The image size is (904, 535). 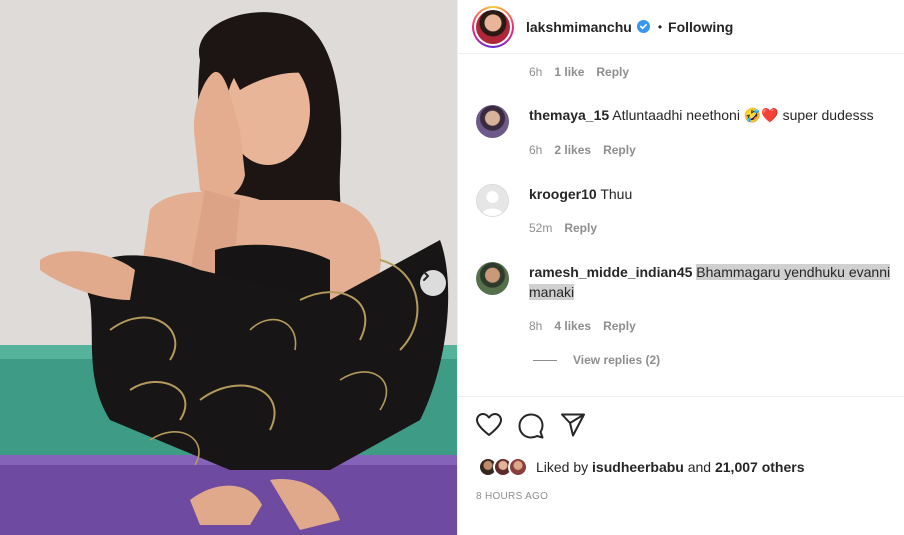 What do you see at coordinates (699, 467) in the screenshot?
I see `liked-by-and: and` at bounding box center [699, 467].